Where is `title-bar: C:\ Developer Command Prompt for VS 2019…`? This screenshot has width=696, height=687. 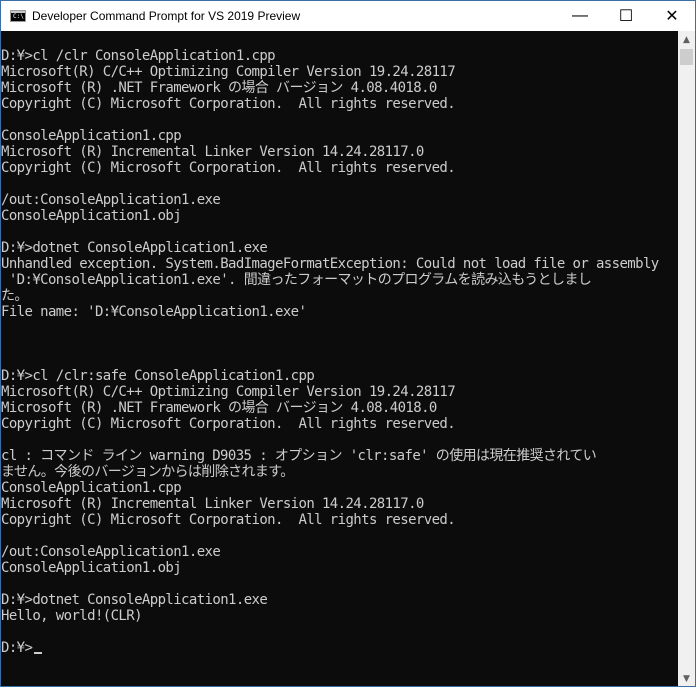 title-bar: C:\ Developer Command Prompt for VS 2019… is located at coordinates (348, 16).